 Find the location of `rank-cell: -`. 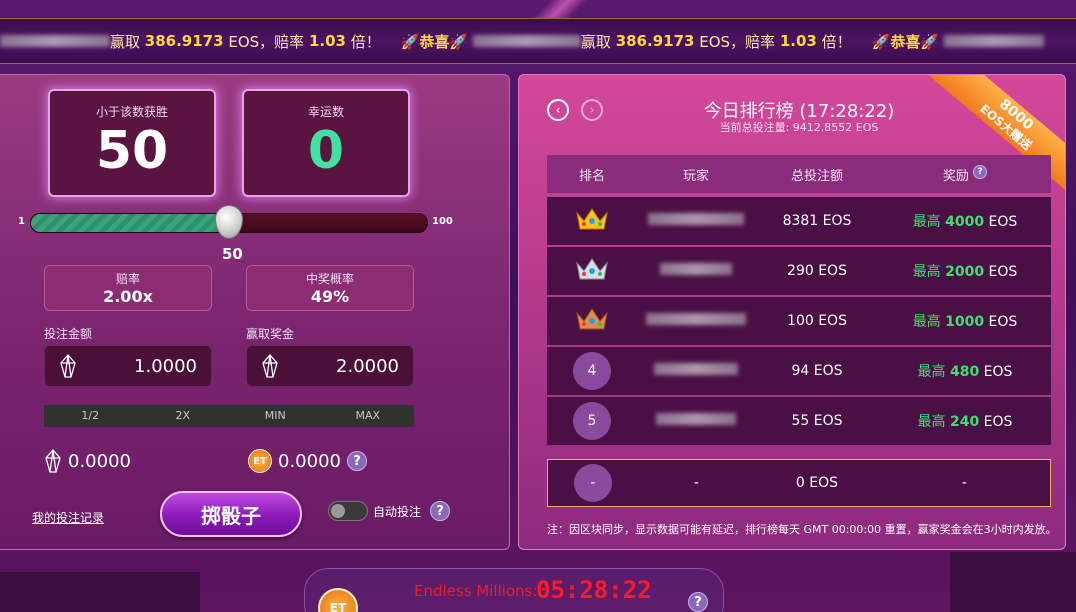

rank-cell: - is located at coordinates (593, 483).